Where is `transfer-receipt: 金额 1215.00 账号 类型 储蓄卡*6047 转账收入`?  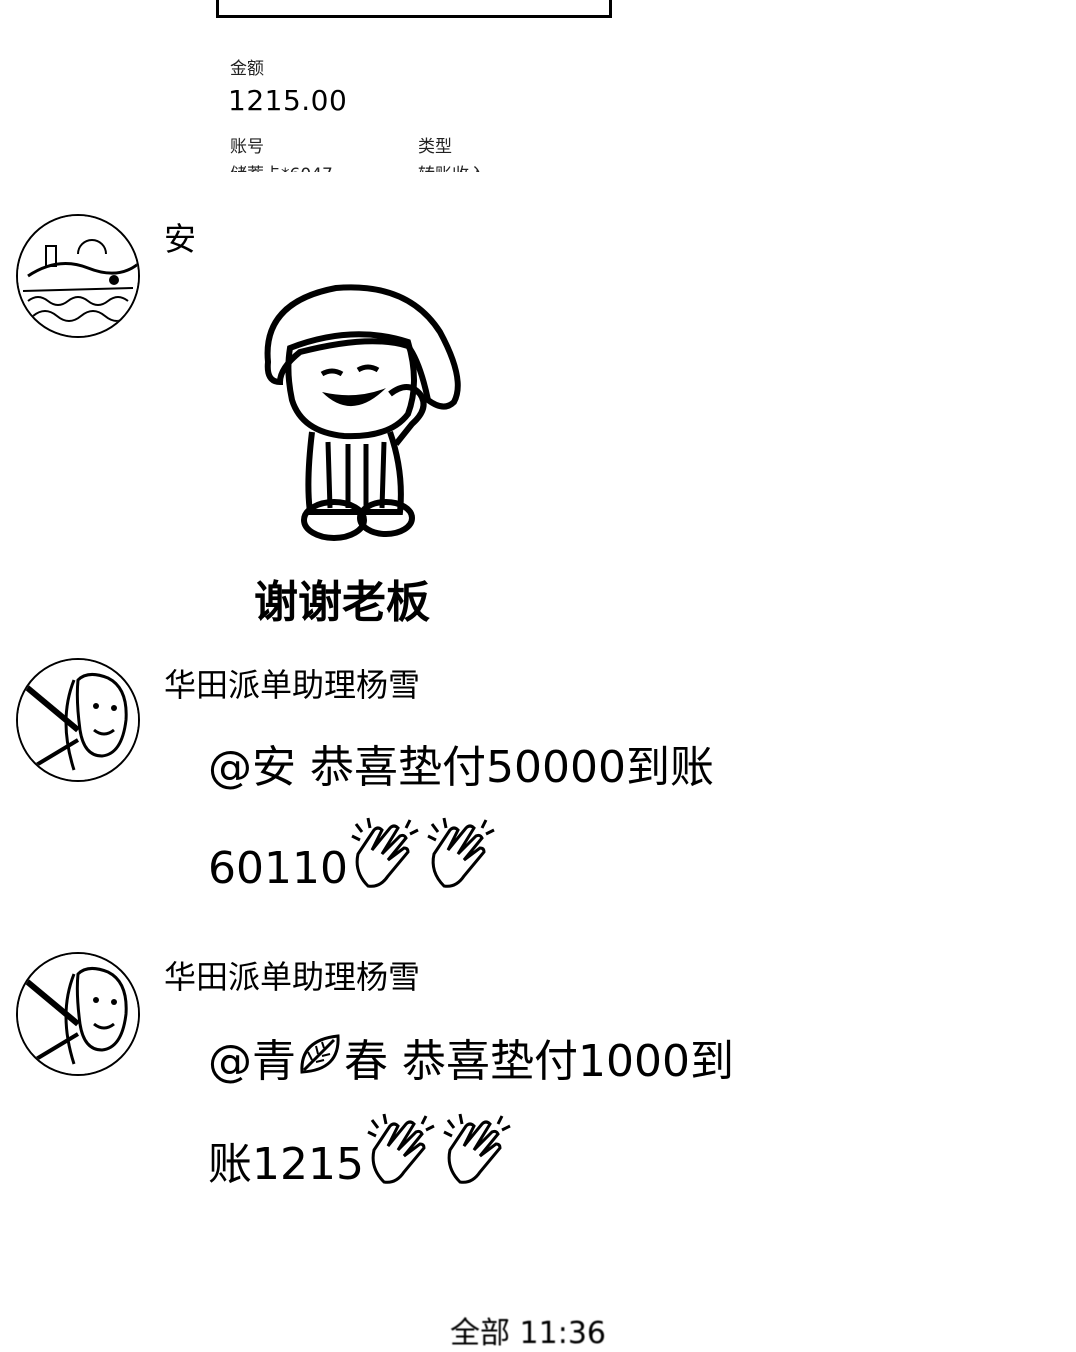
transfer-receipt: 金额 1215.00 账号 类型 储蓄卡*6047 转账收入 is located at coordinates (438, 113).